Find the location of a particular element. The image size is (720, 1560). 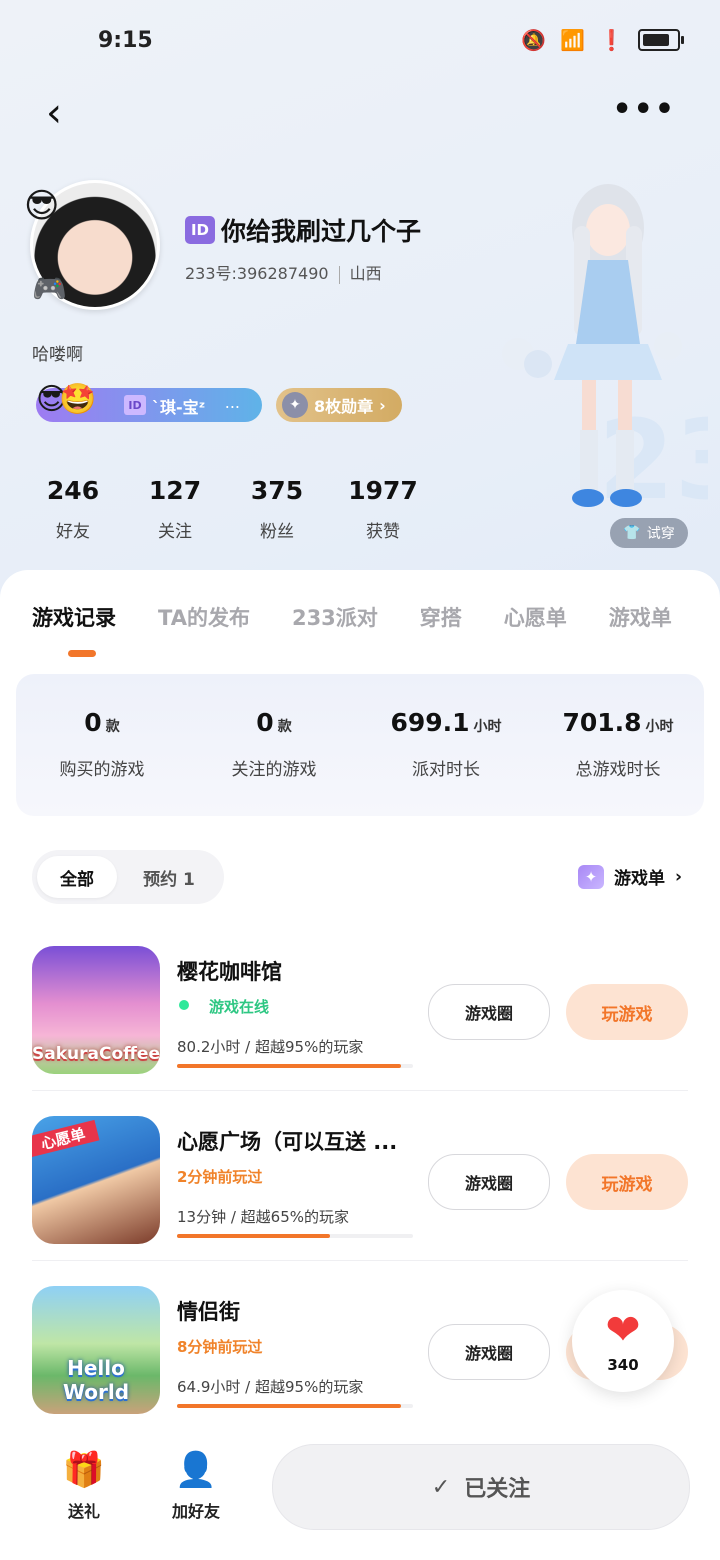

stat-value: 127 is located at coordinates (175, 490).